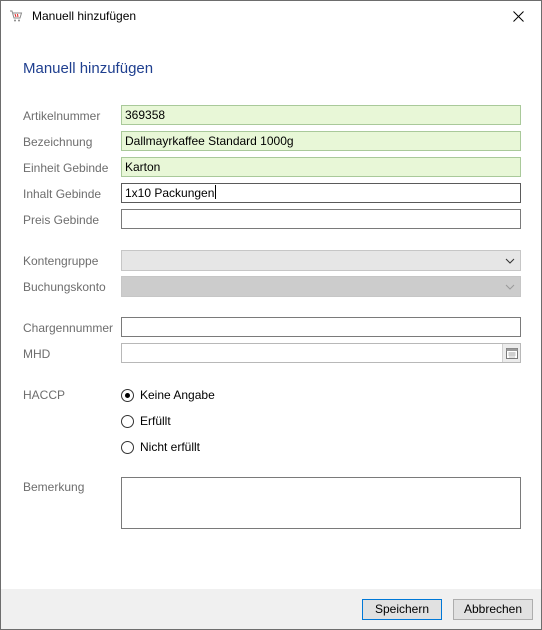 Image resolution: width=542 pixels, height=630 pixels. I want to click on close-button, so click(518, 16).